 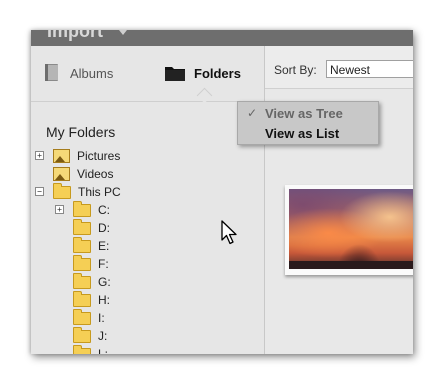 What do you see at coordinates (81, 132) in the screenshot?
I see `folder-tree-heading: My Folders` at bounding box center [81, 132].